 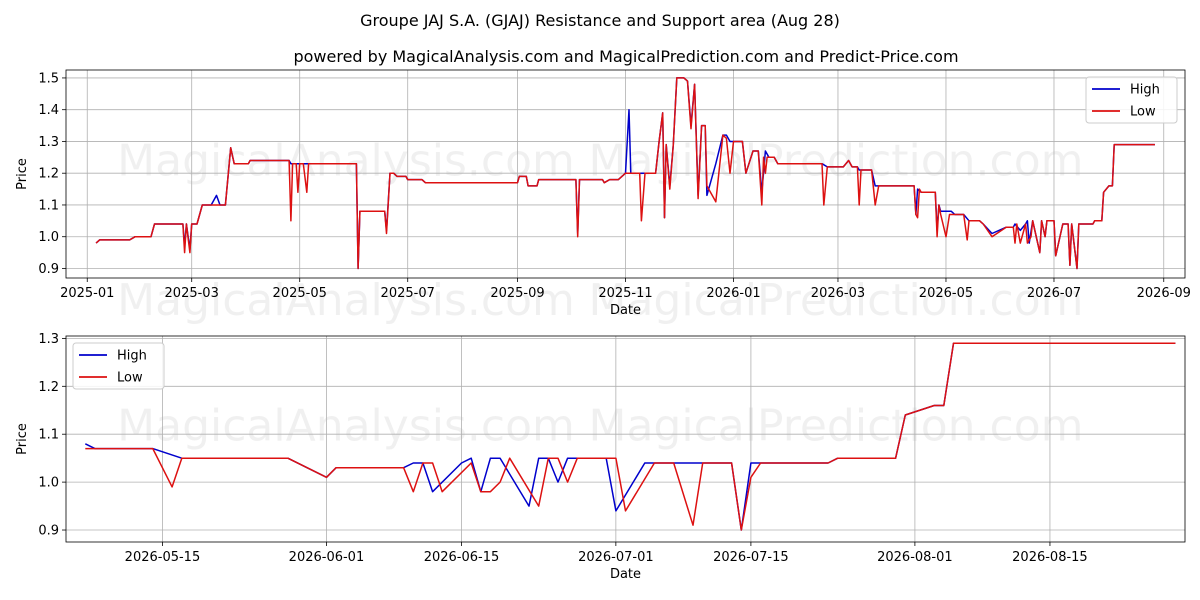 What do you see at coordinates (48, 110) in the screenshot?
I see `y-tick-label: 1.4` at bounding box center [48, 110].